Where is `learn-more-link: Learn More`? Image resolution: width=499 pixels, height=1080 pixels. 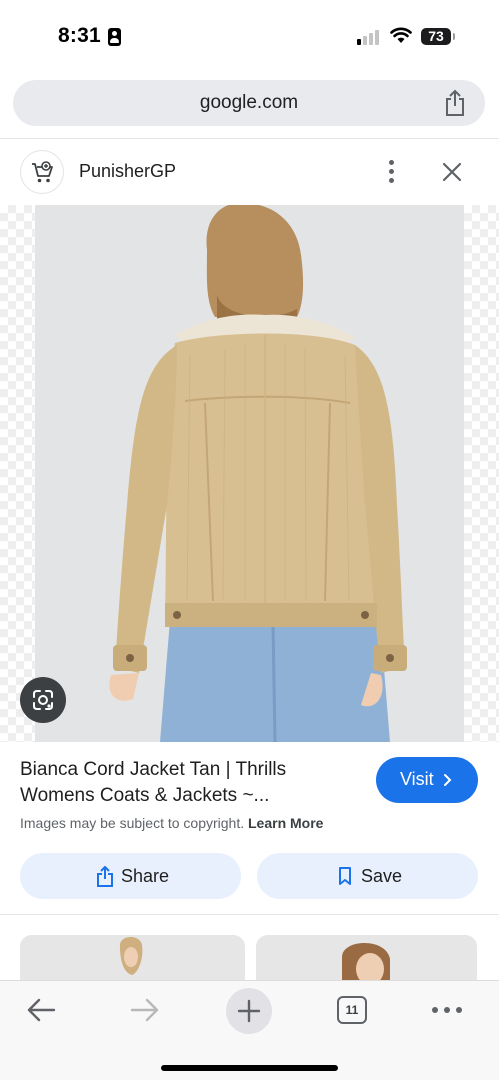
learn-more-link: Learn More is located at coordinates (285, 823).